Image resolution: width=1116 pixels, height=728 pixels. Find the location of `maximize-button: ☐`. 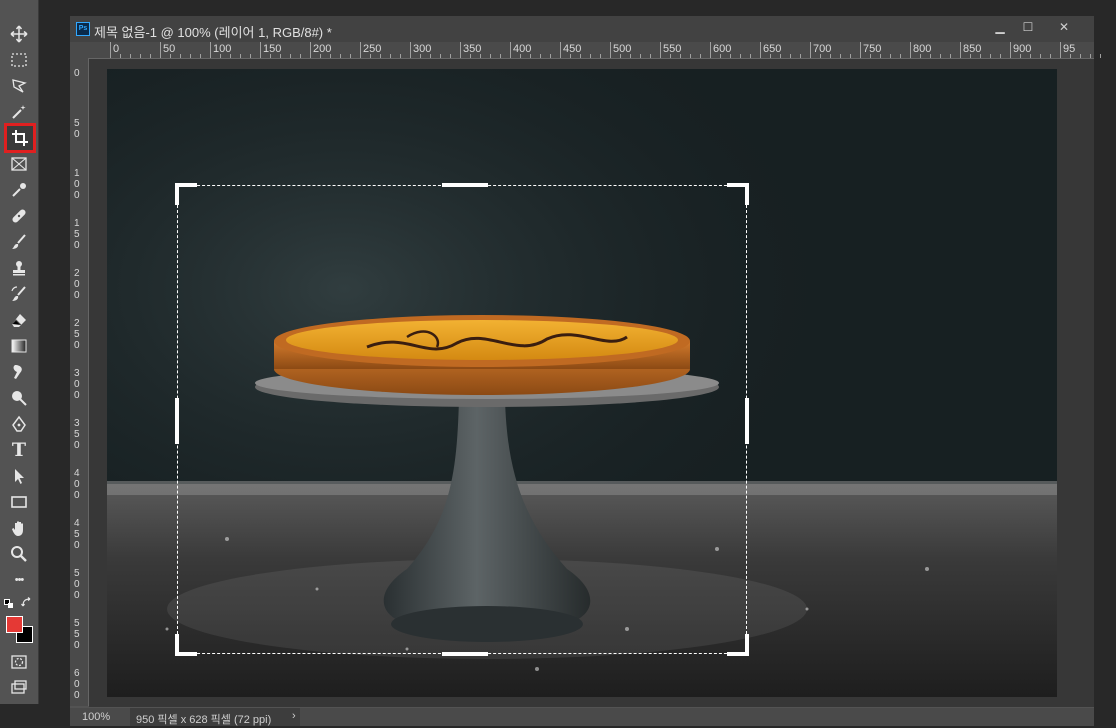

maximize-button: ☐ is located at coordinates (1028, 27).